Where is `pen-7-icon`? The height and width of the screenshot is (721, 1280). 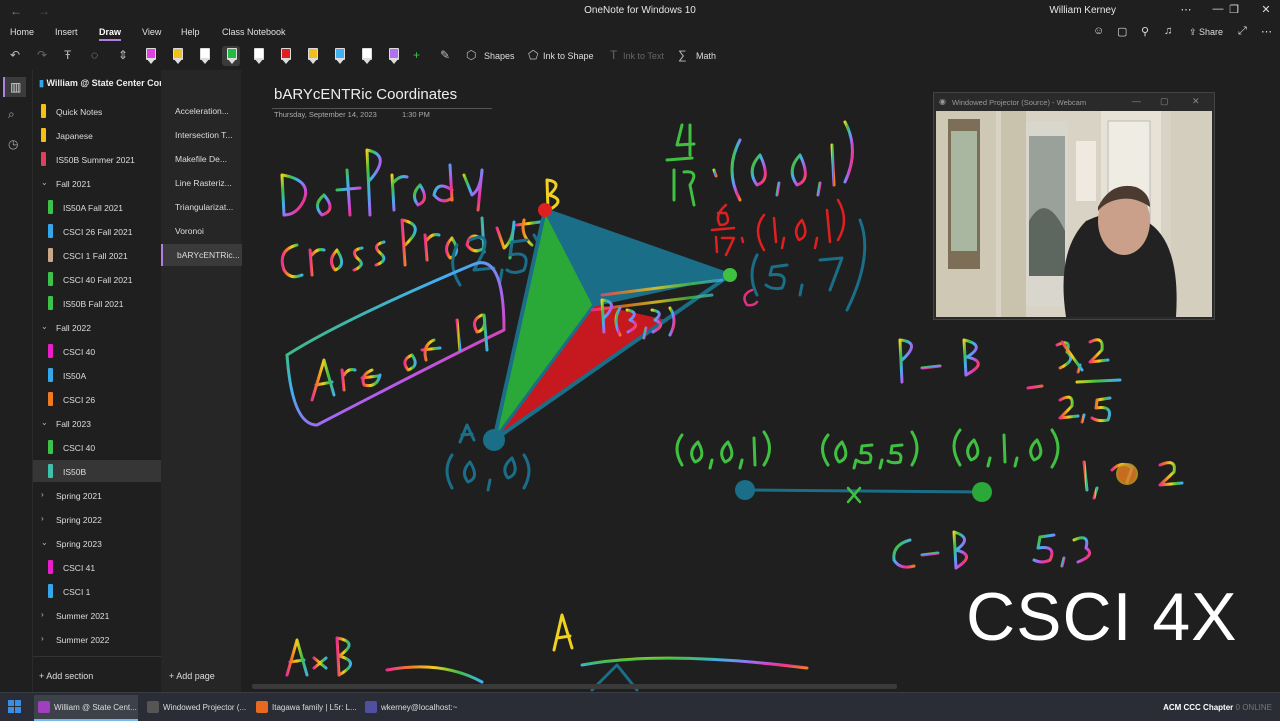
pen-7-icon is located at coordinates (312, 56).